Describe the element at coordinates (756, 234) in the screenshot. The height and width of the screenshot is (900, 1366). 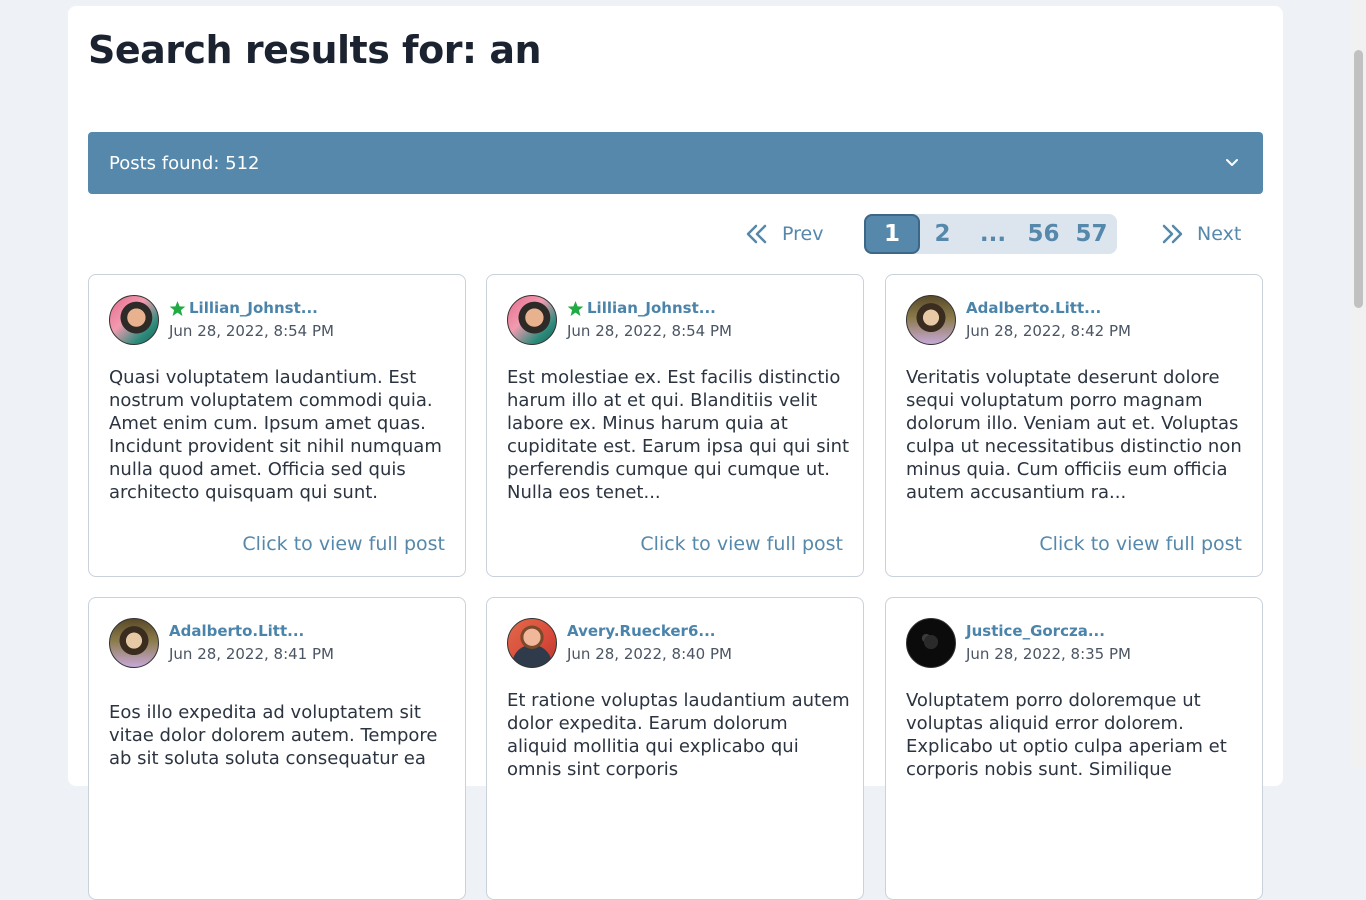
I see `double-chevron-left-icon` at that location.